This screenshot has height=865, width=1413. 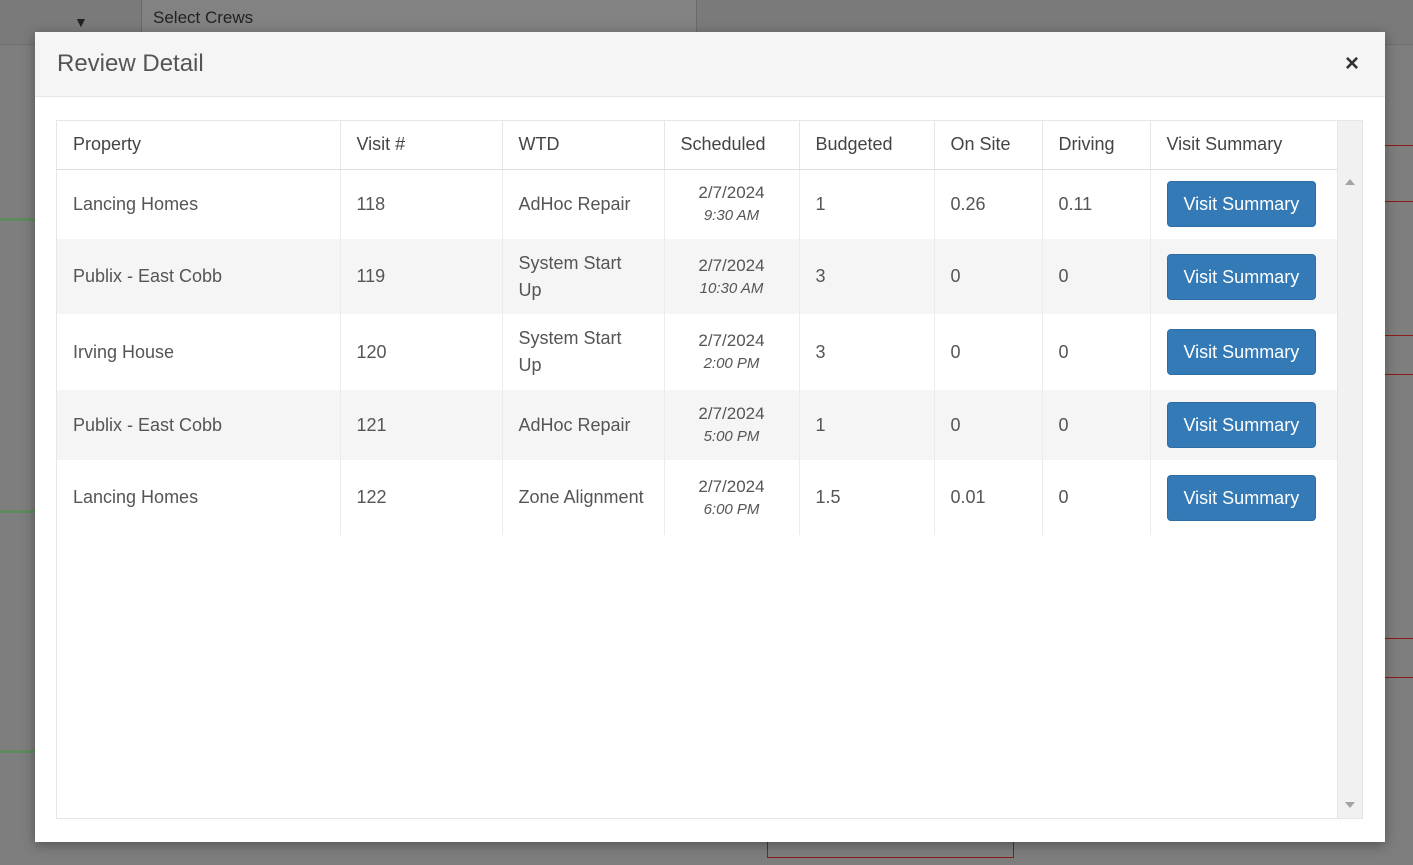 What do you see at coordinates (731, 216) in the screenshot?
I see `scheduled-time: 9:30 AM` at bounding box center [731, 216].